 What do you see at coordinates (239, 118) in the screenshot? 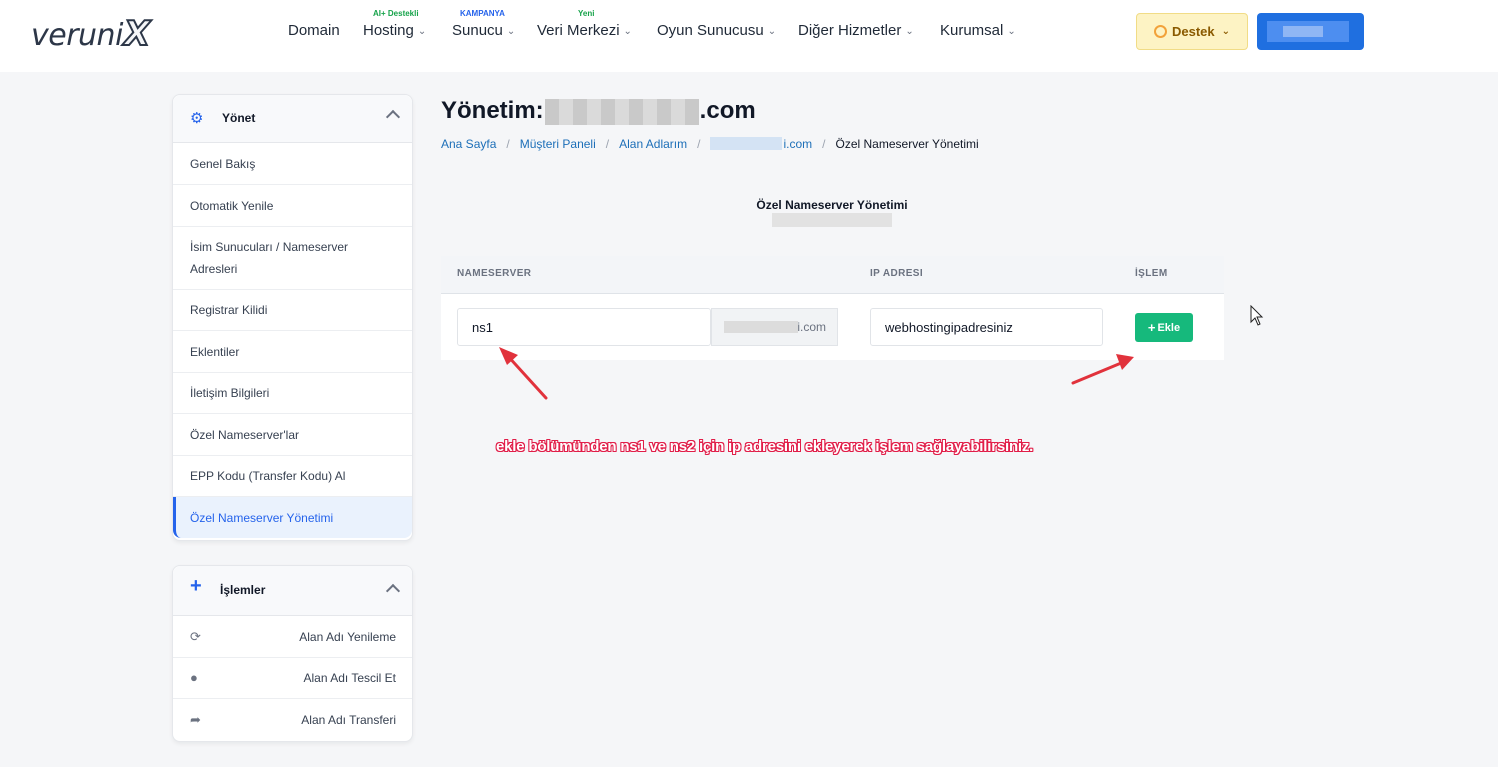
I see `manage-panel-title: Yönet` at bounding box center [239, 118].